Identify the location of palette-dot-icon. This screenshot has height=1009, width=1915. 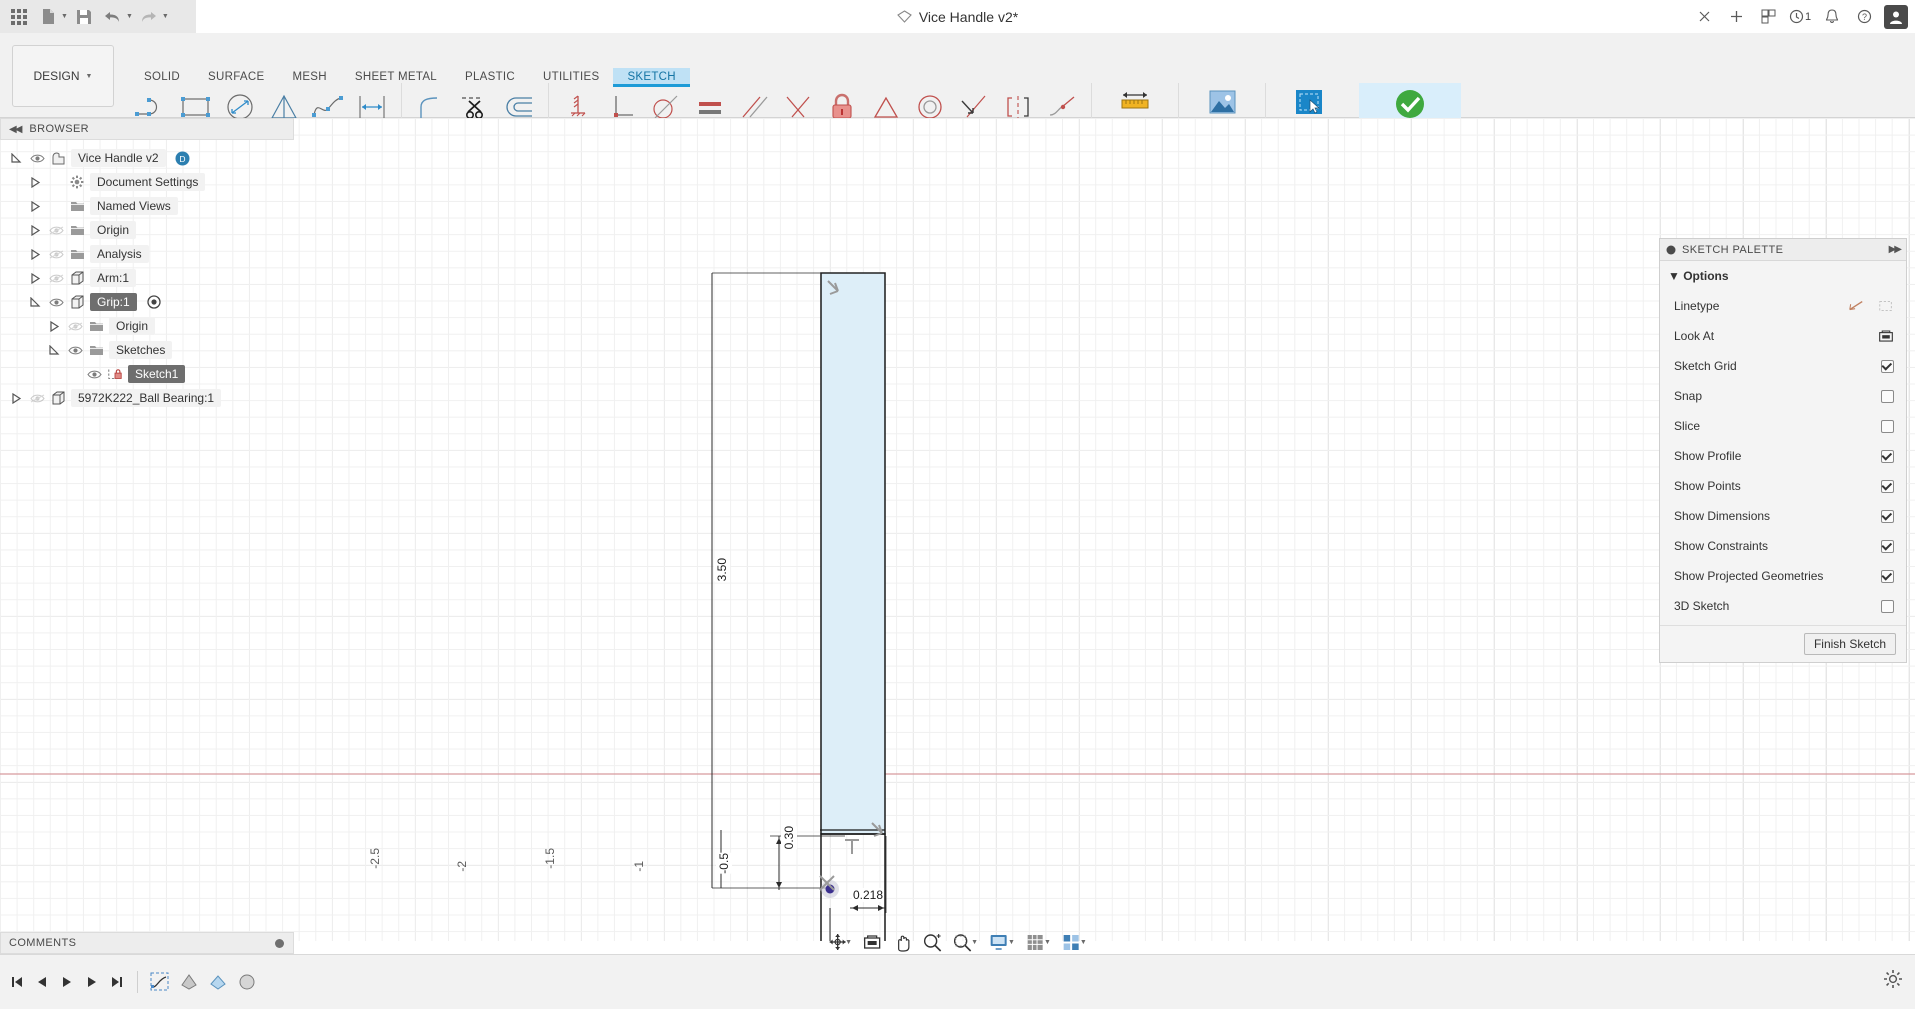
(1671, 250).